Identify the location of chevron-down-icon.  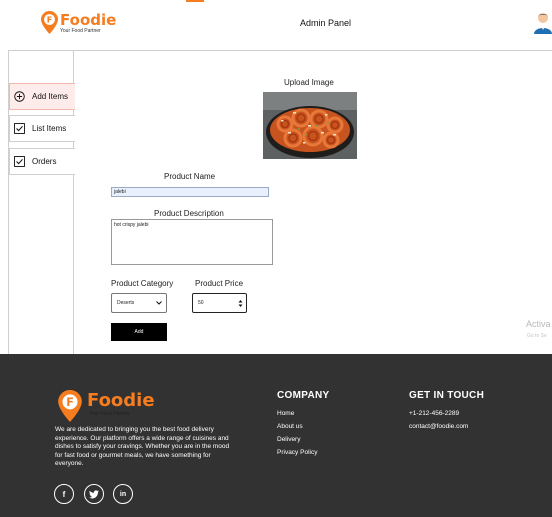
(159, 303).